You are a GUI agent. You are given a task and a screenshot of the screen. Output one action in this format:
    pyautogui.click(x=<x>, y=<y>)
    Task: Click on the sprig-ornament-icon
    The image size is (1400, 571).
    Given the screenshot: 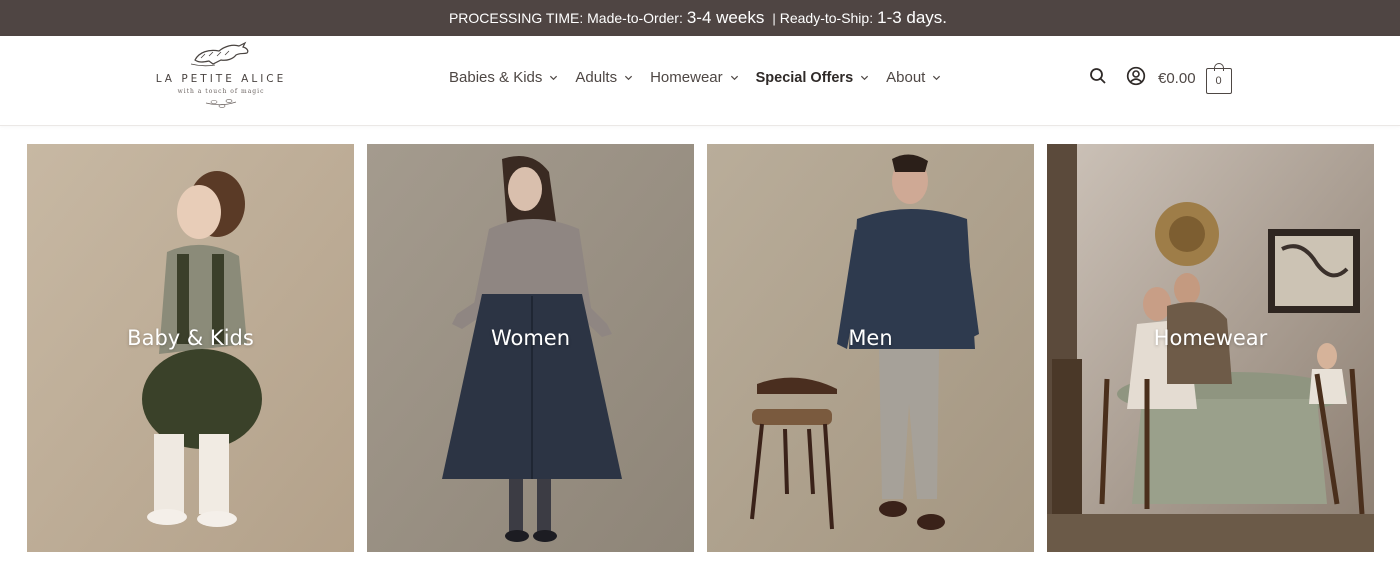 What is the action you would take?
    pyautogui.click(x=221, y=103)
    